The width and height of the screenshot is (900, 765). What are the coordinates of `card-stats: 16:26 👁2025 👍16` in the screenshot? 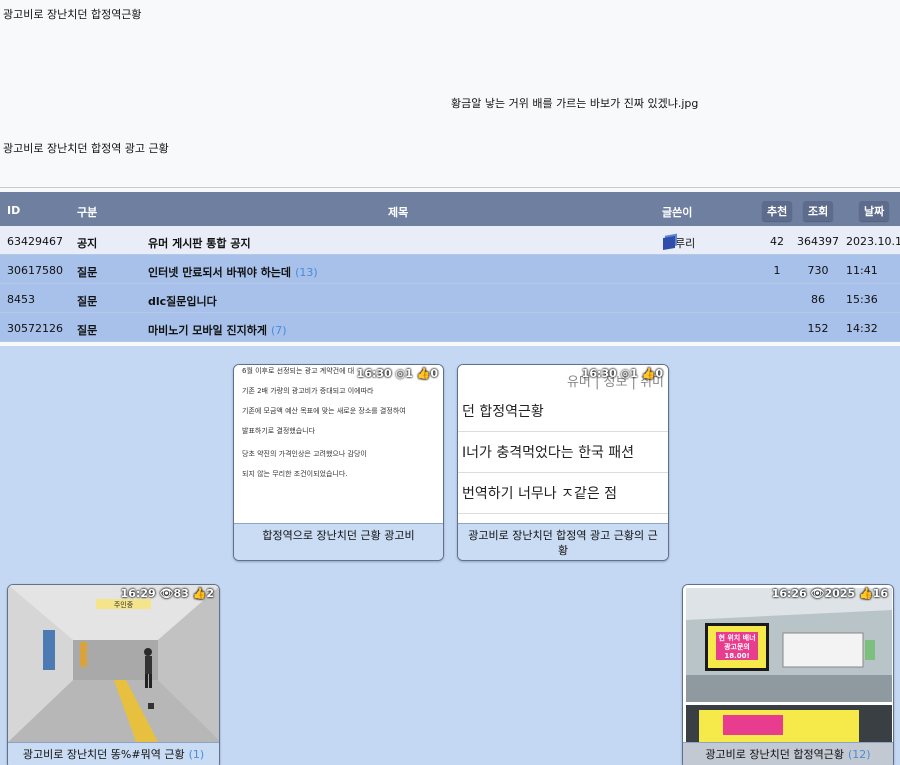 It's located at (830, 593).